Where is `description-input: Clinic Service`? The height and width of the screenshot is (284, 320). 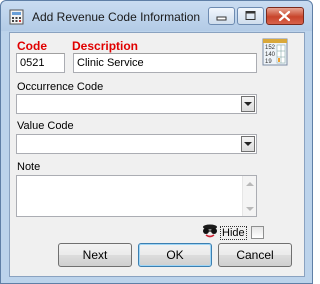
description-input: Clinic Service is located at coordinates (165, 63).